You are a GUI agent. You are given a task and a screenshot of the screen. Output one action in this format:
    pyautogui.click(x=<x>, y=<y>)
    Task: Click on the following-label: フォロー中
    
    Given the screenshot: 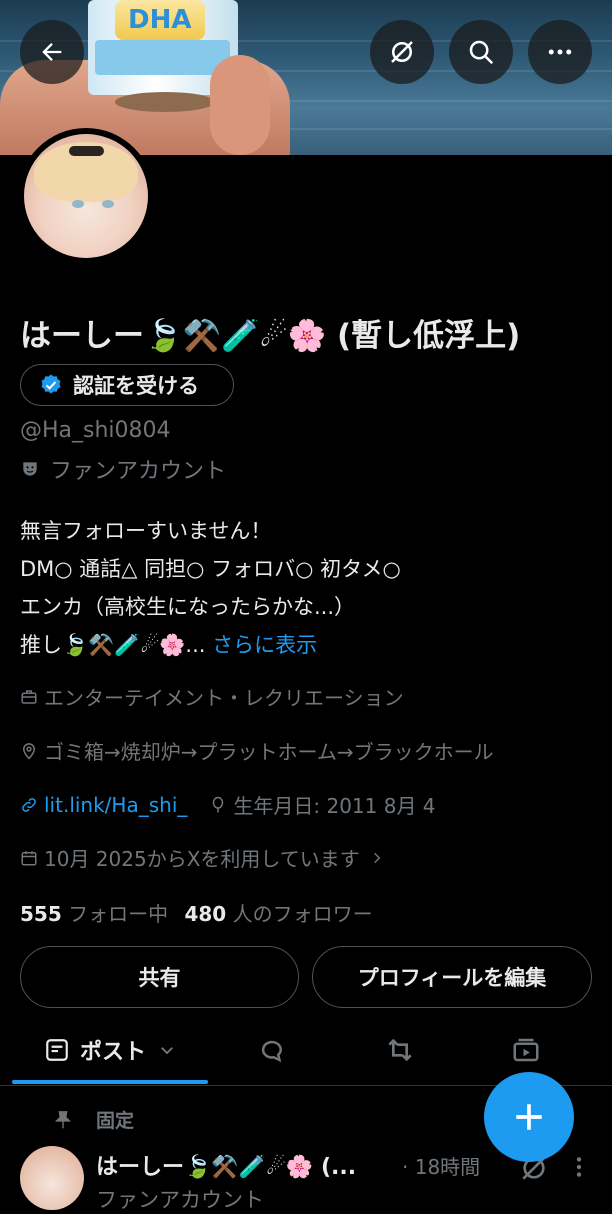 What is the action you would take?
    pyautogui.click(x=115, y=914)
    